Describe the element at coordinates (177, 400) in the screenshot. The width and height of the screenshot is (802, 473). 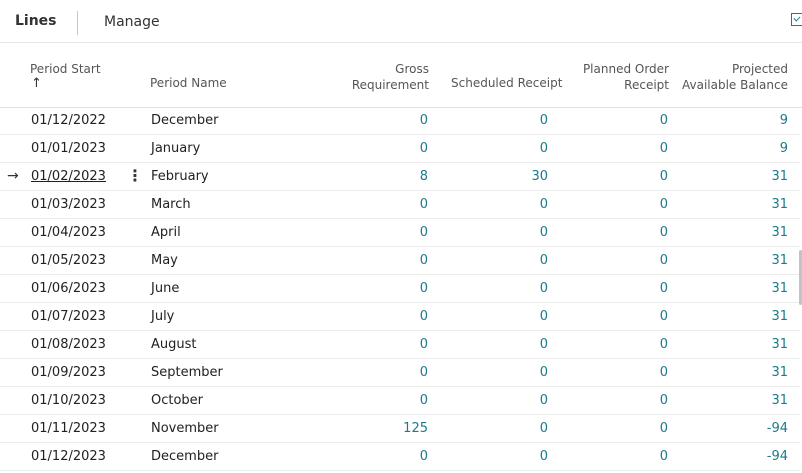
I see `period-name-cell: October` at that location.